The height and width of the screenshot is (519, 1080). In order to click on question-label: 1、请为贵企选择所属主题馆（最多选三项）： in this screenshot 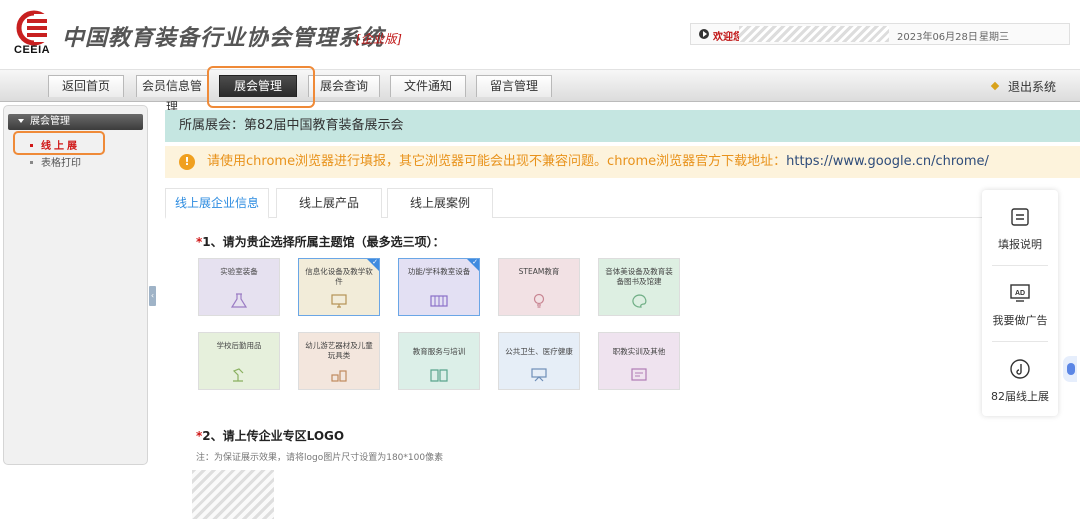, I will do `click(323, 242)`.